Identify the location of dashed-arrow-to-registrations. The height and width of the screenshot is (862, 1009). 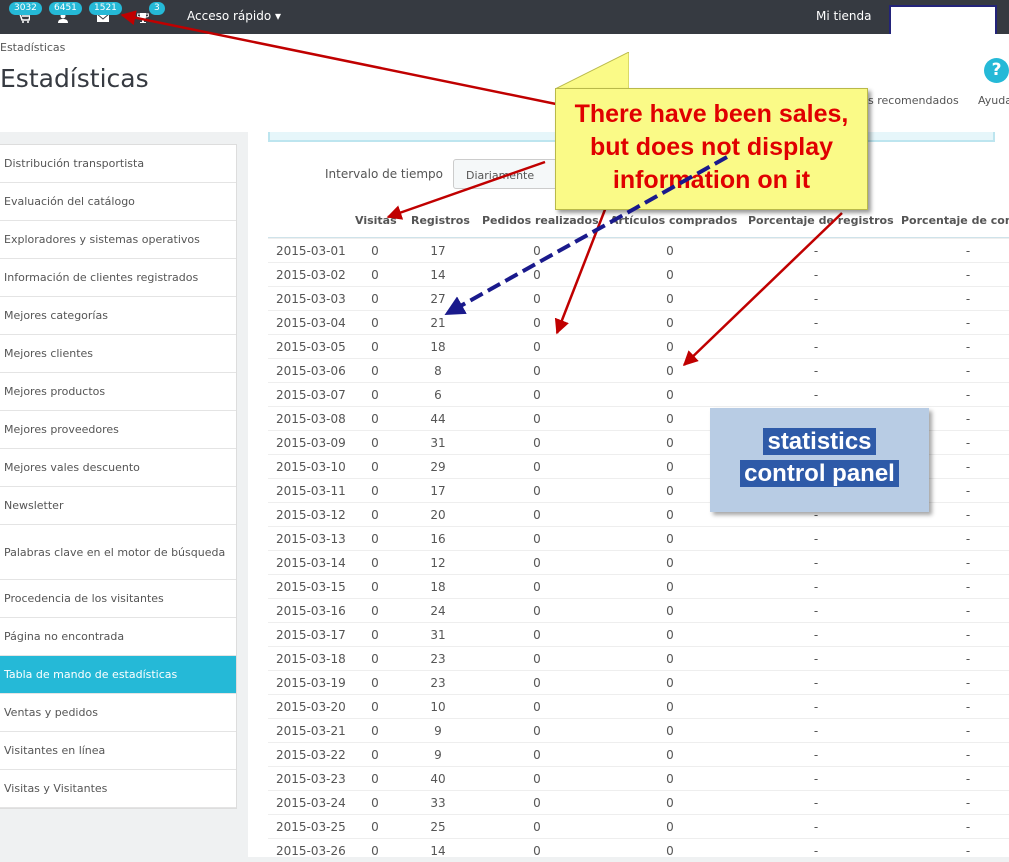
(586, 235).